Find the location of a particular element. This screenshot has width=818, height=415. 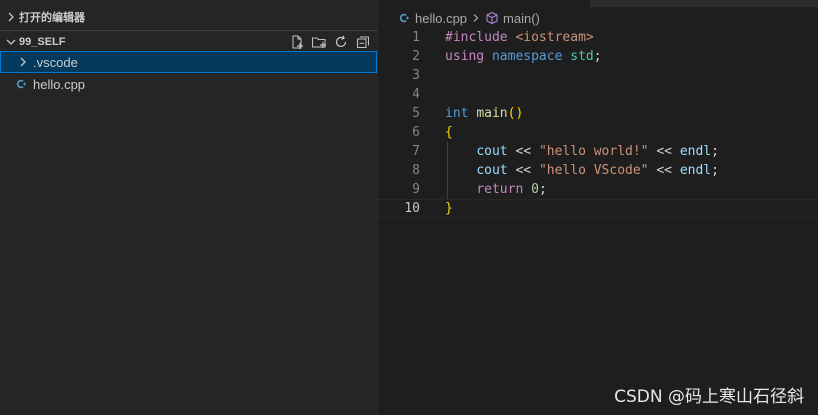

breadcrumb-file: hello.cpp is located at coordinates (441, 18).